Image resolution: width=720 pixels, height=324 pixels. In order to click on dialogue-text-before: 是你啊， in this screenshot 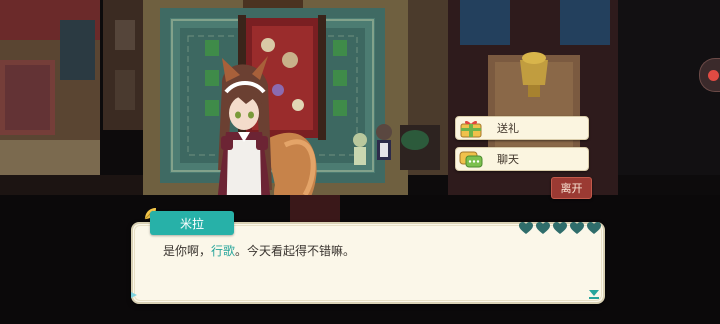, I will do `click(187, 251)`.